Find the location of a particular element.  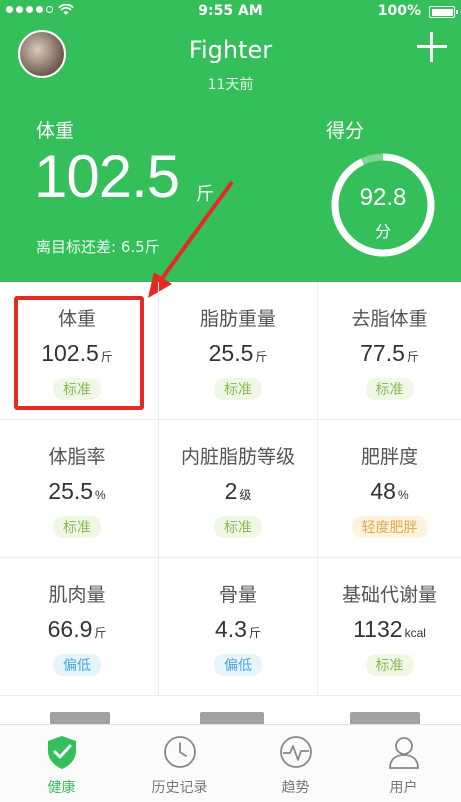

metric-fat-weight: 脂肪重量 25.5 斤 标准 is located at coordinates (237, 351).